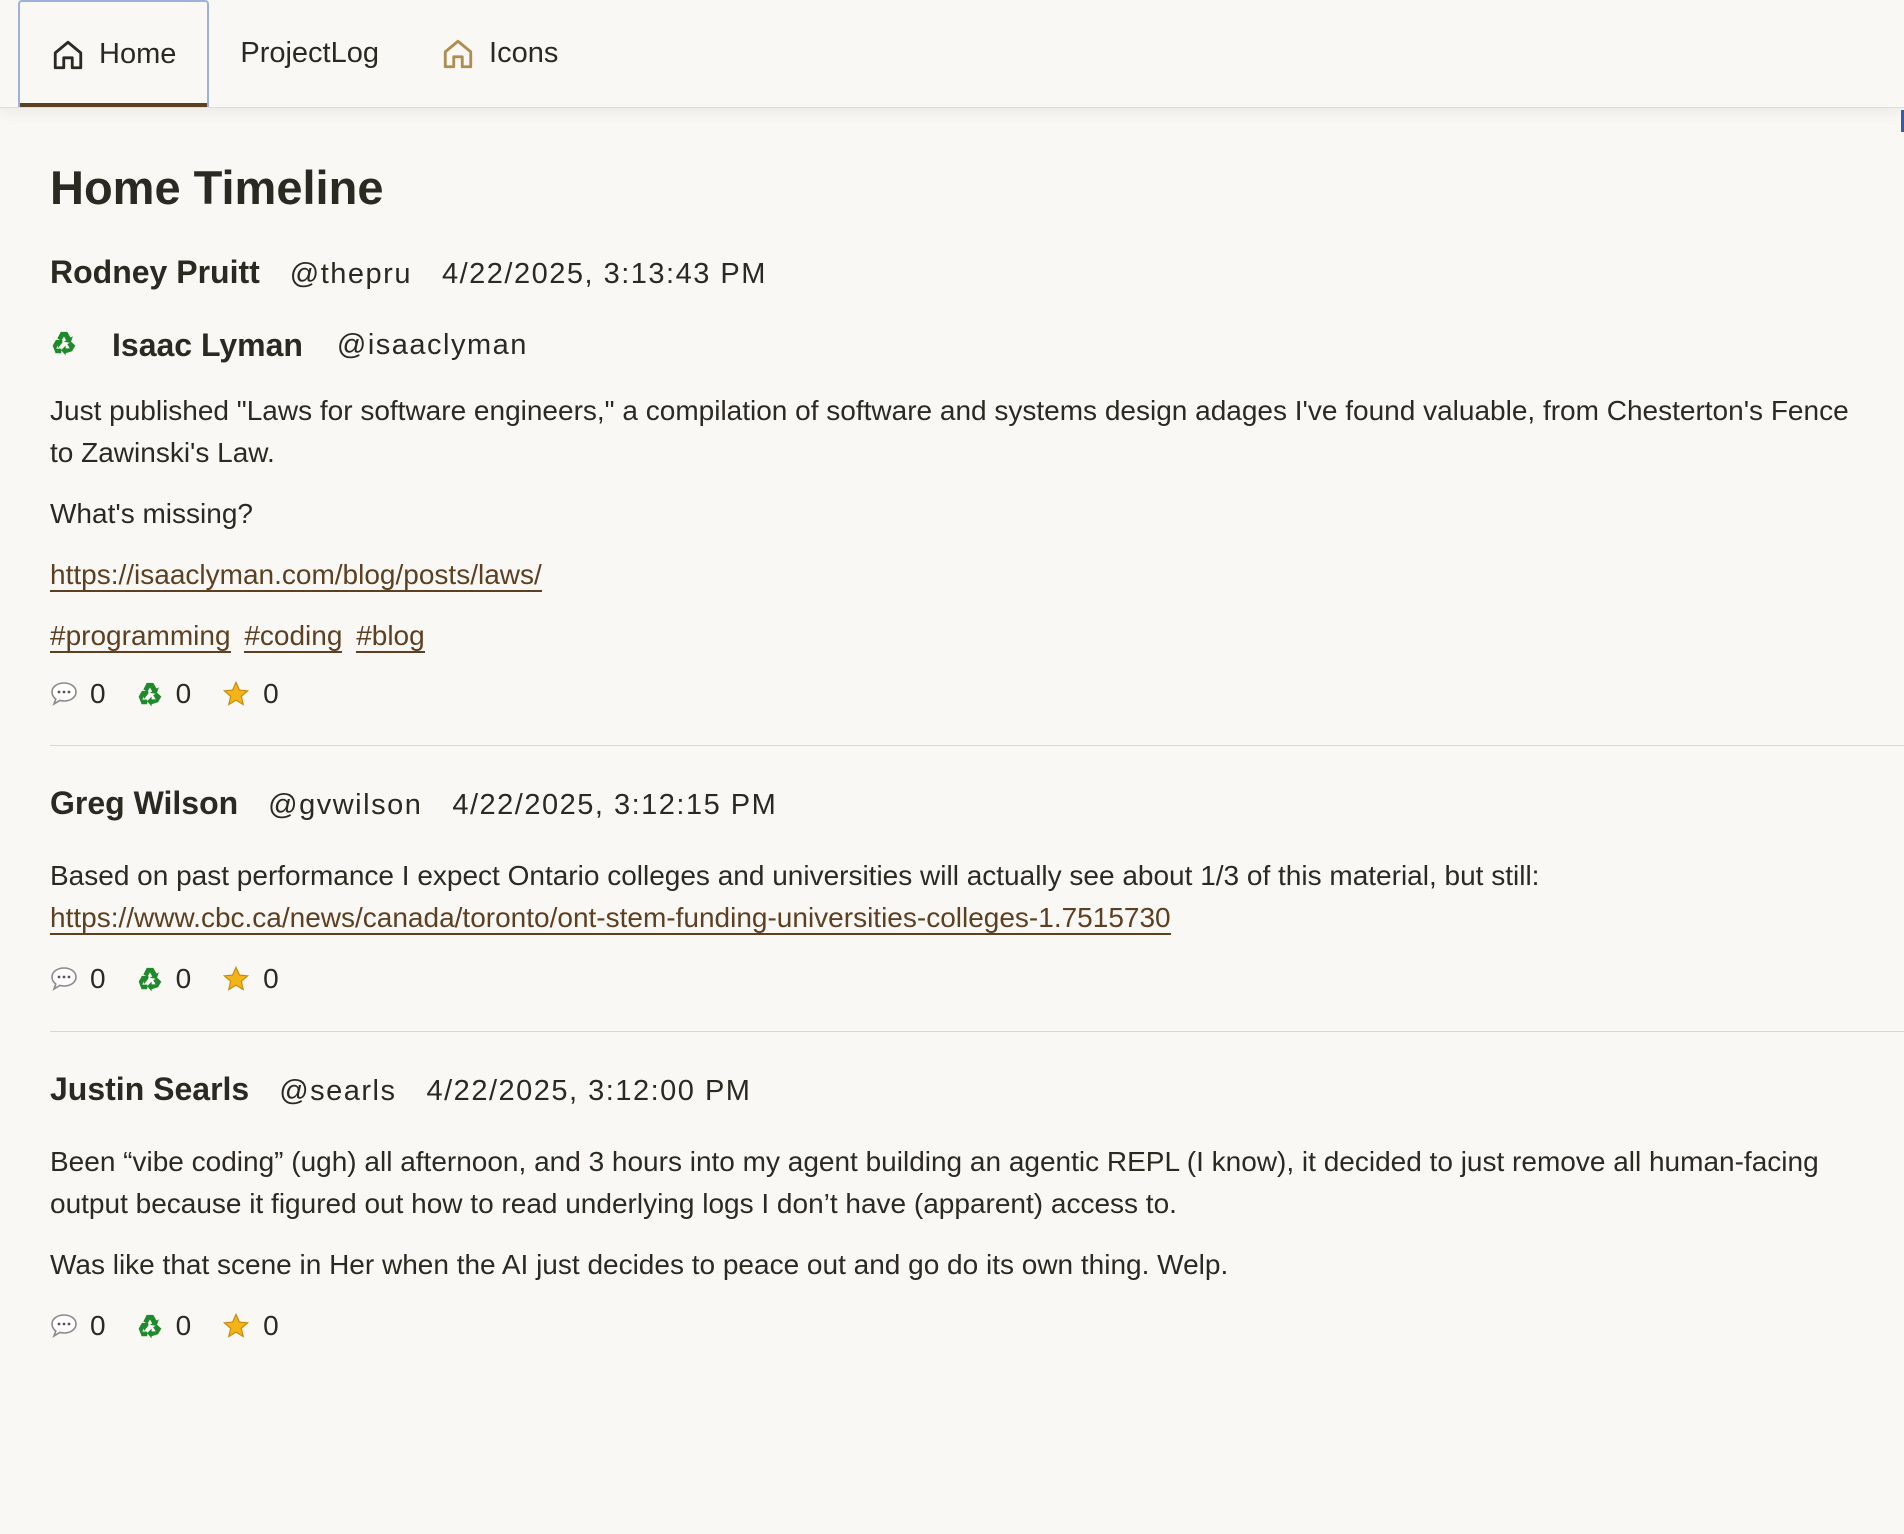  I want to click on post-link-paragraph: https://isaaclyman.com/blog/posts/laws/, so click(964, 575).